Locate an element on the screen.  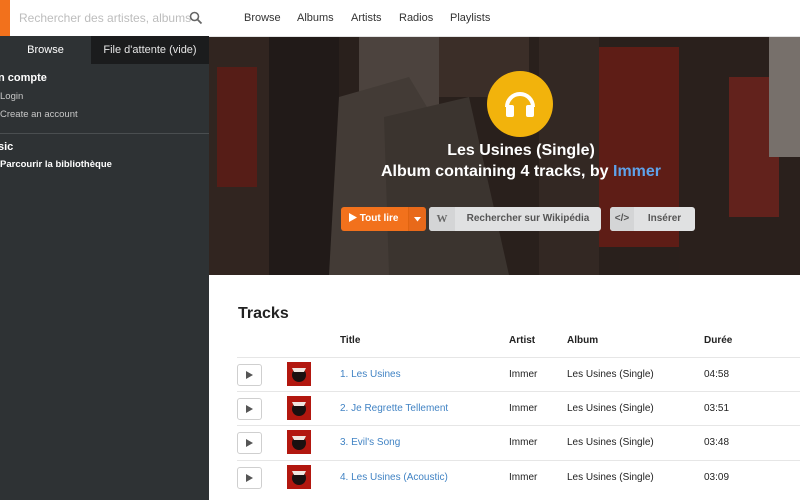
track-duration: 03:51 is located at coordinates (717, 408).